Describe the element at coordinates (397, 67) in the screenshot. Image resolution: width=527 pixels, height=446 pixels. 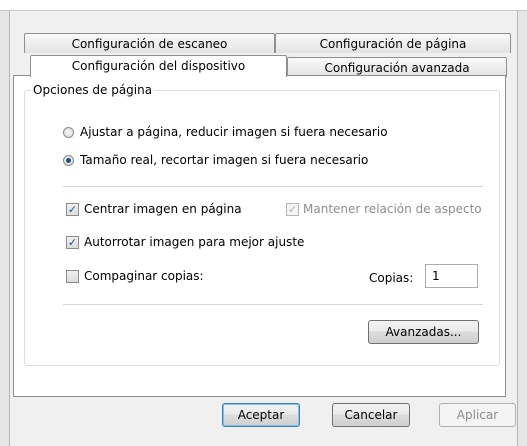
I see `tab-advanced-settings: Configuración avanzada` at that location.